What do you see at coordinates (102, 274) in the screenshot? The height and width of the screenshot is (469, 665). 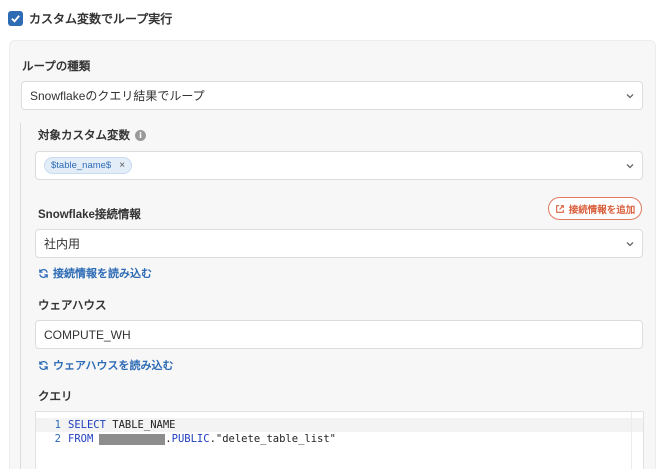 I see `reload-connection-label: 接続情報を読み込む` at bounding box center [102, 274].